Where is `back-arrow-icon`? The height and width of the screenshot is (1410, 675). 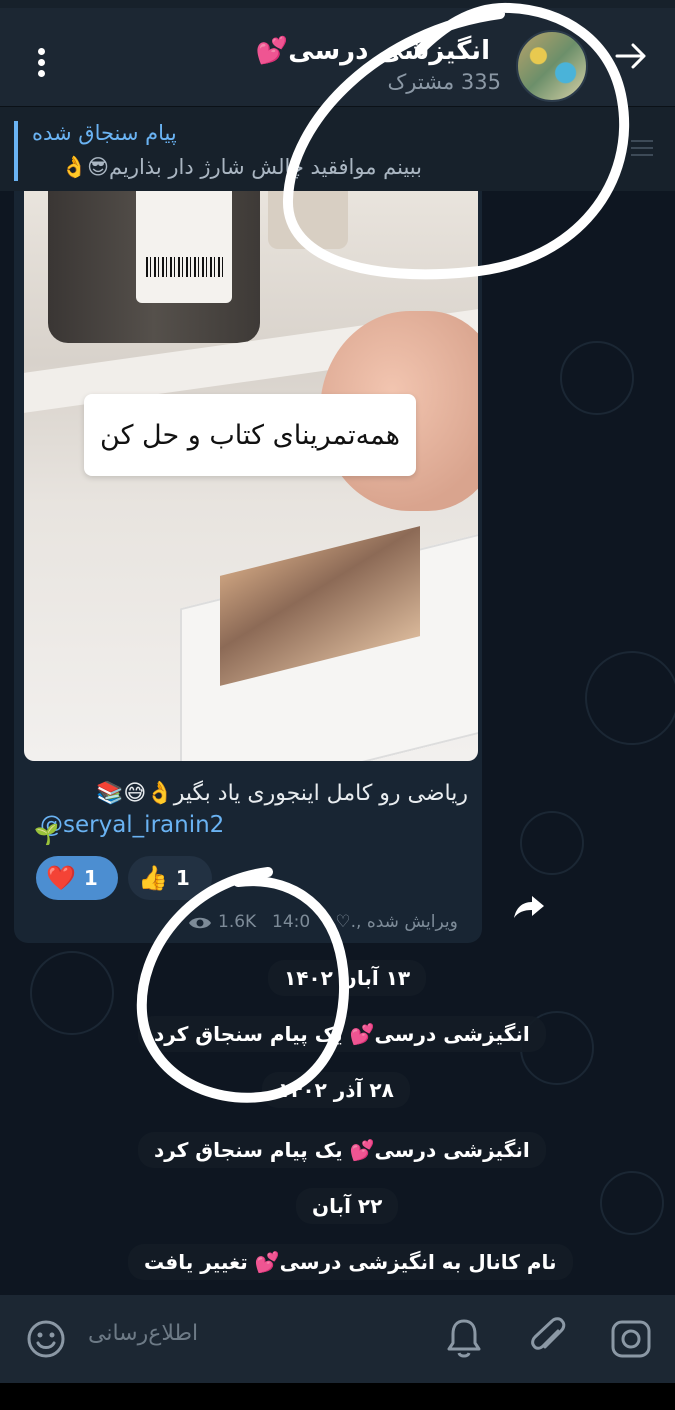
back-arrow-icon is located at coordinates (631, 56).